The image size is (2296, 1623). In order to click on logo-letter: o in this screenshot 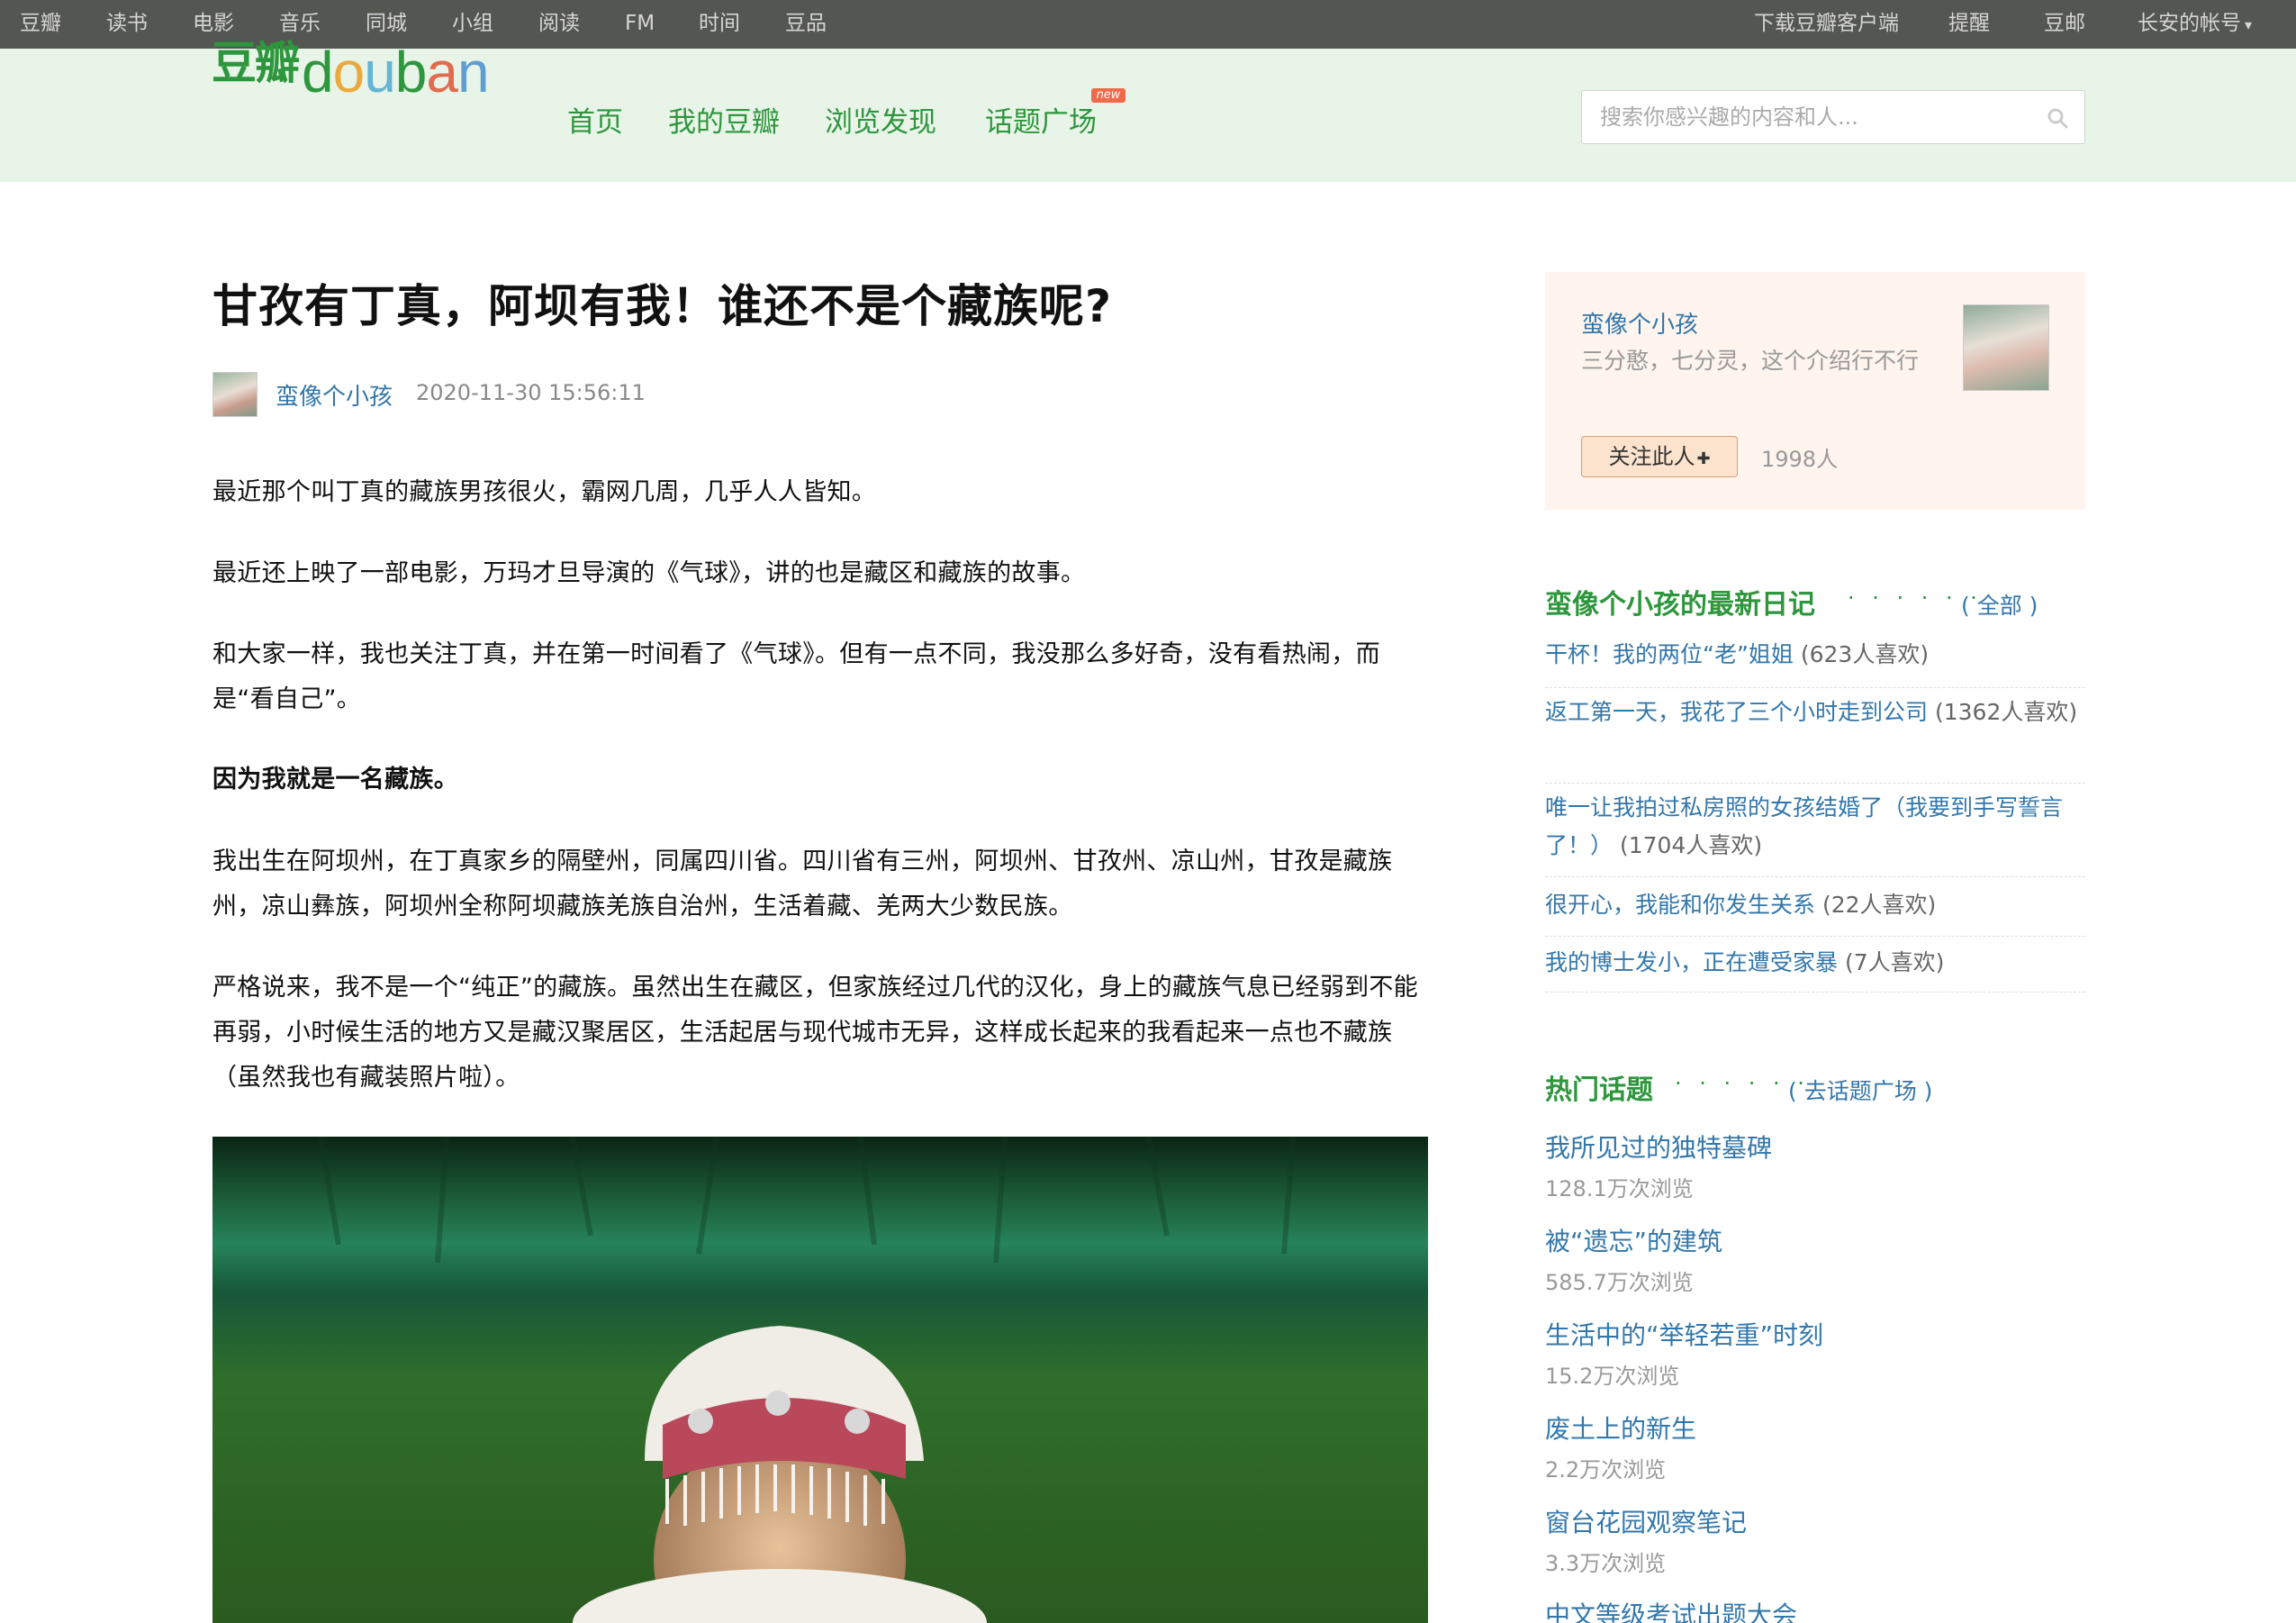, I will do `click(349, 72)`.